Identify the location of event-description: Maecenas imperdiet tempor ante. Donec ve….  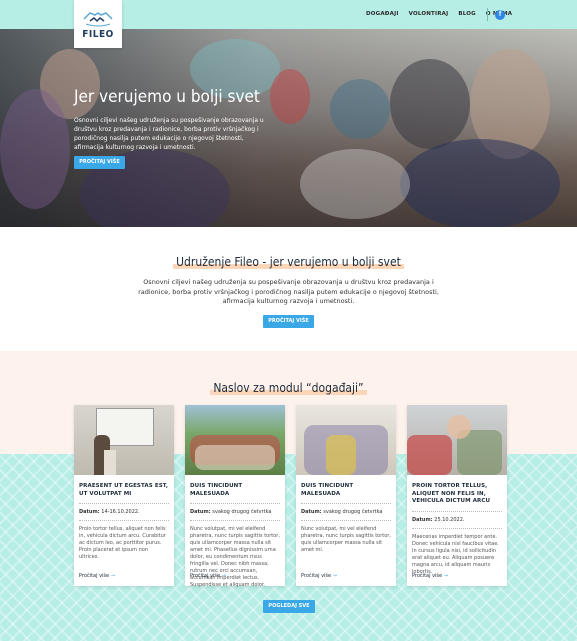
(455, 554).